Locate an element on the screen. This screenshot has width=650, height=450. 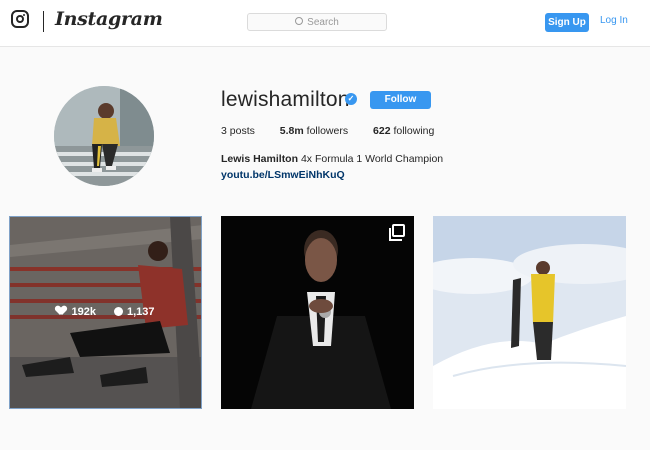
header-divider is located at coordinates (43, 21).